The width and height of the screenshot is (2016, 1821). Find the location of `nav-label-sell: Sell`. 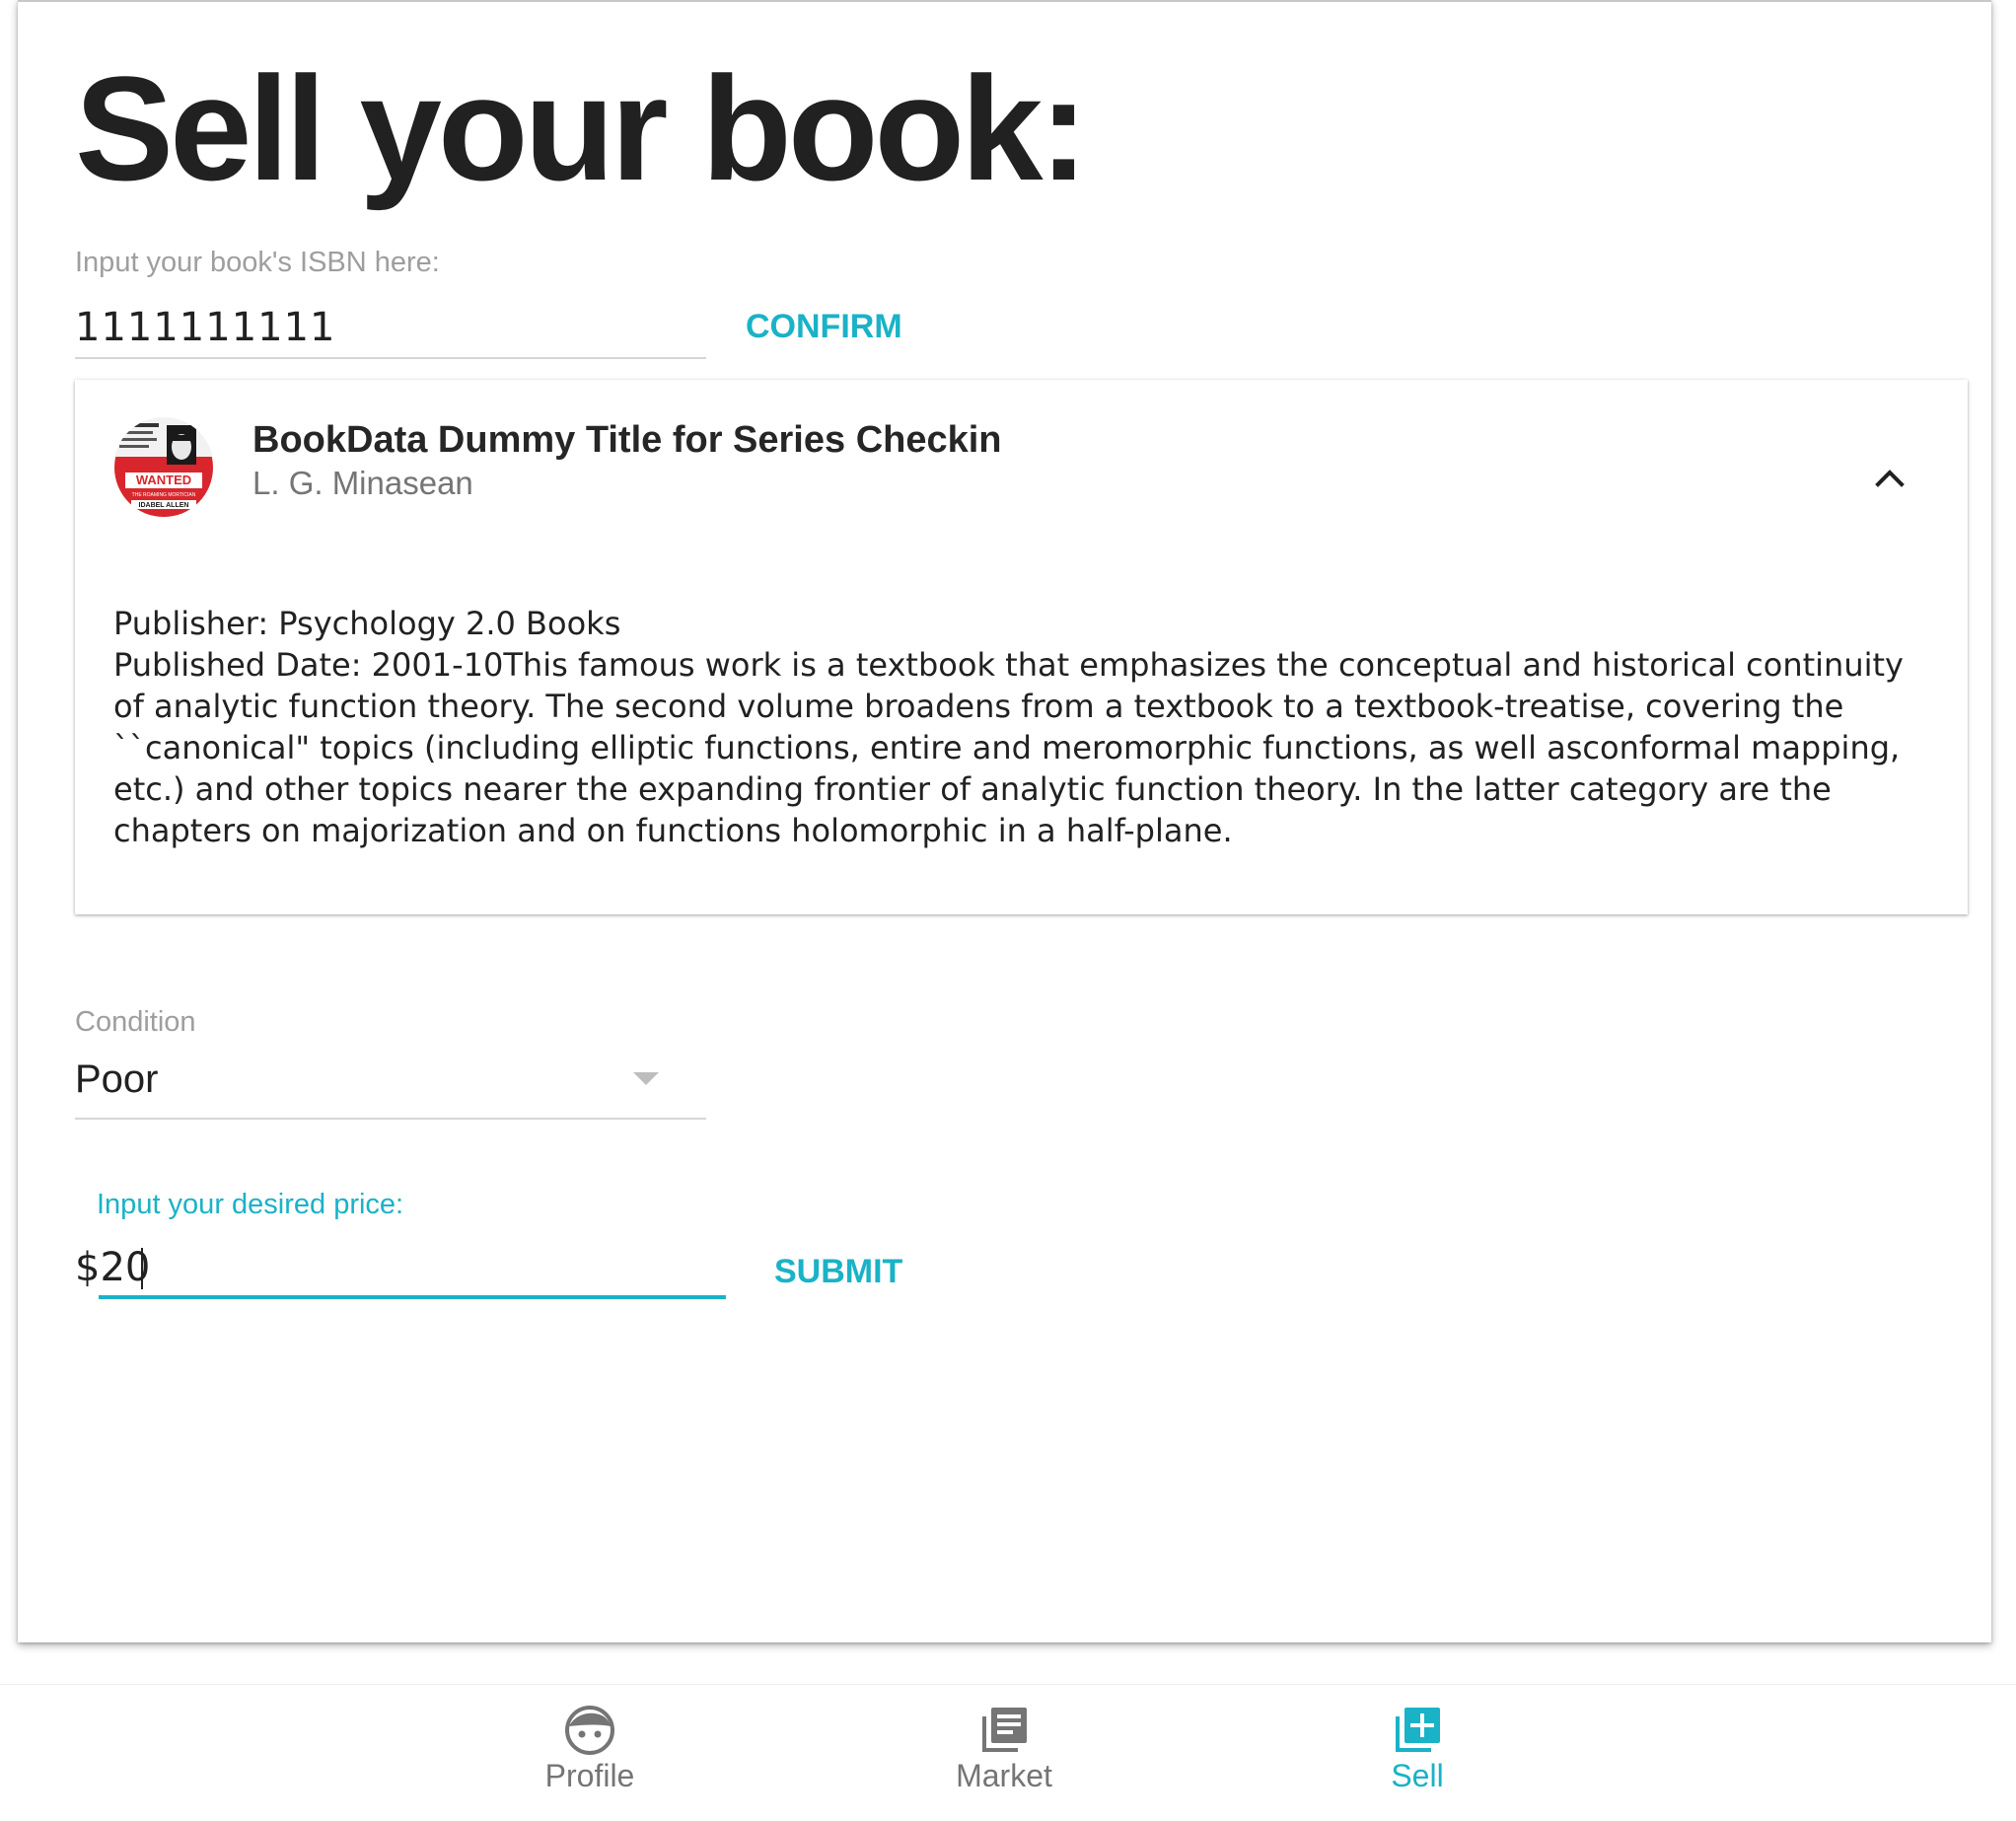

nav-label-sell: Sell is located at coordinates (1417, 1775).